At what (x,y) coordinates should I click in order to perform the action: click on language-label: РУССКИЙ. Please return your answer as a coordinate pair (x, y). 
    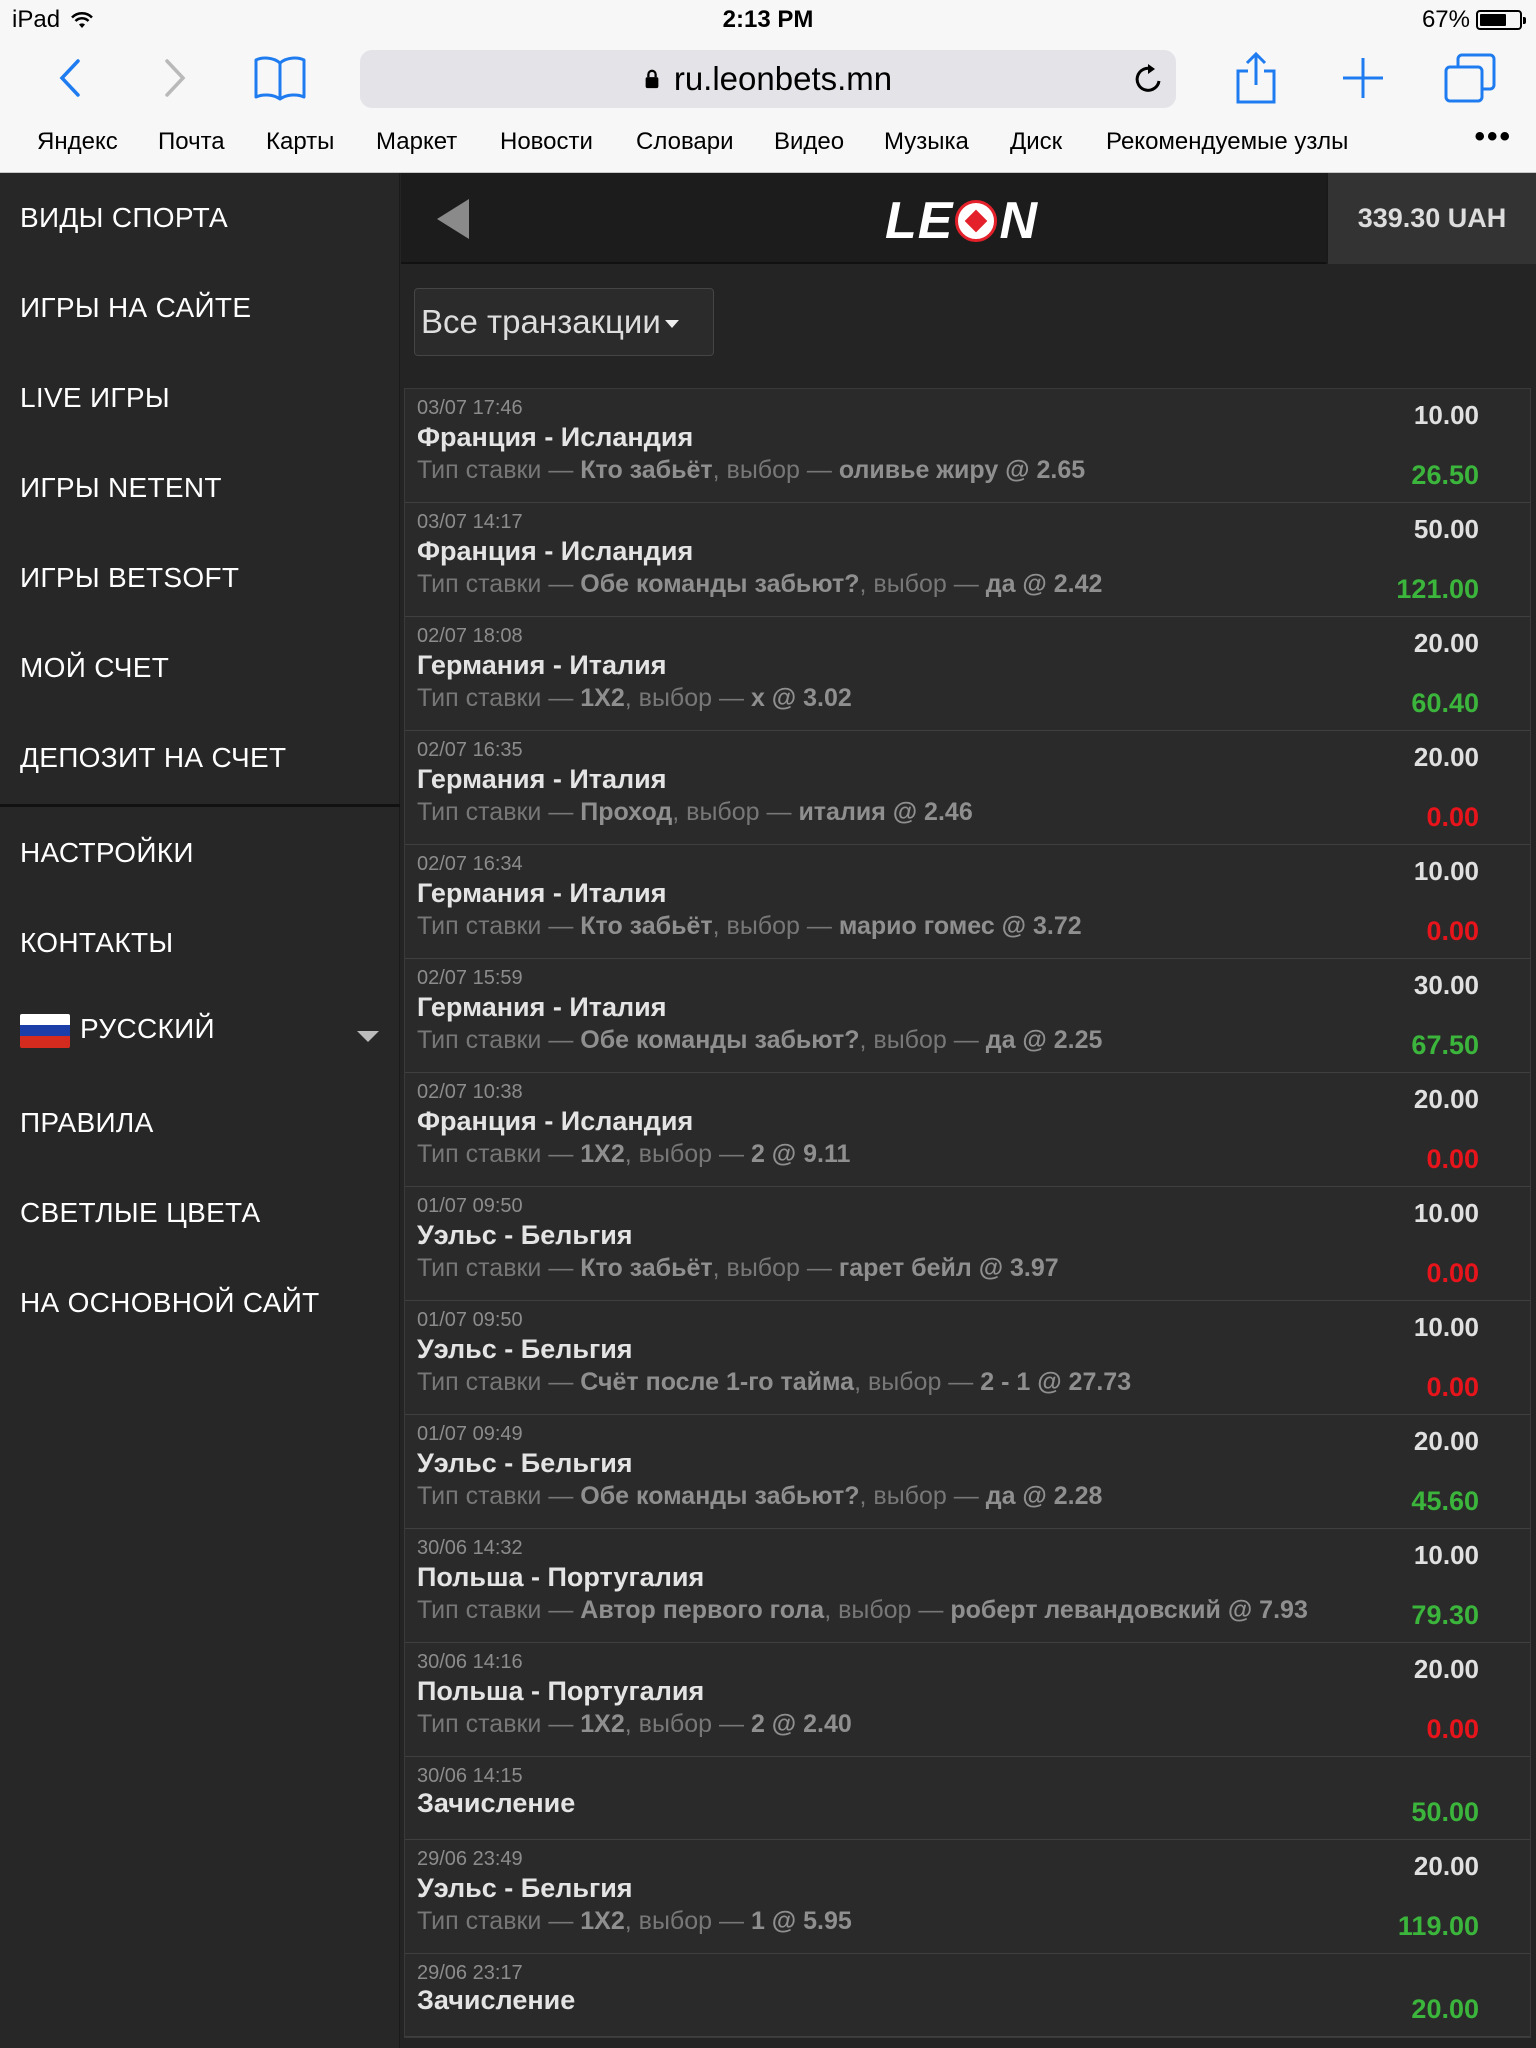
    Looking at the image, I should click on (147, 1028).